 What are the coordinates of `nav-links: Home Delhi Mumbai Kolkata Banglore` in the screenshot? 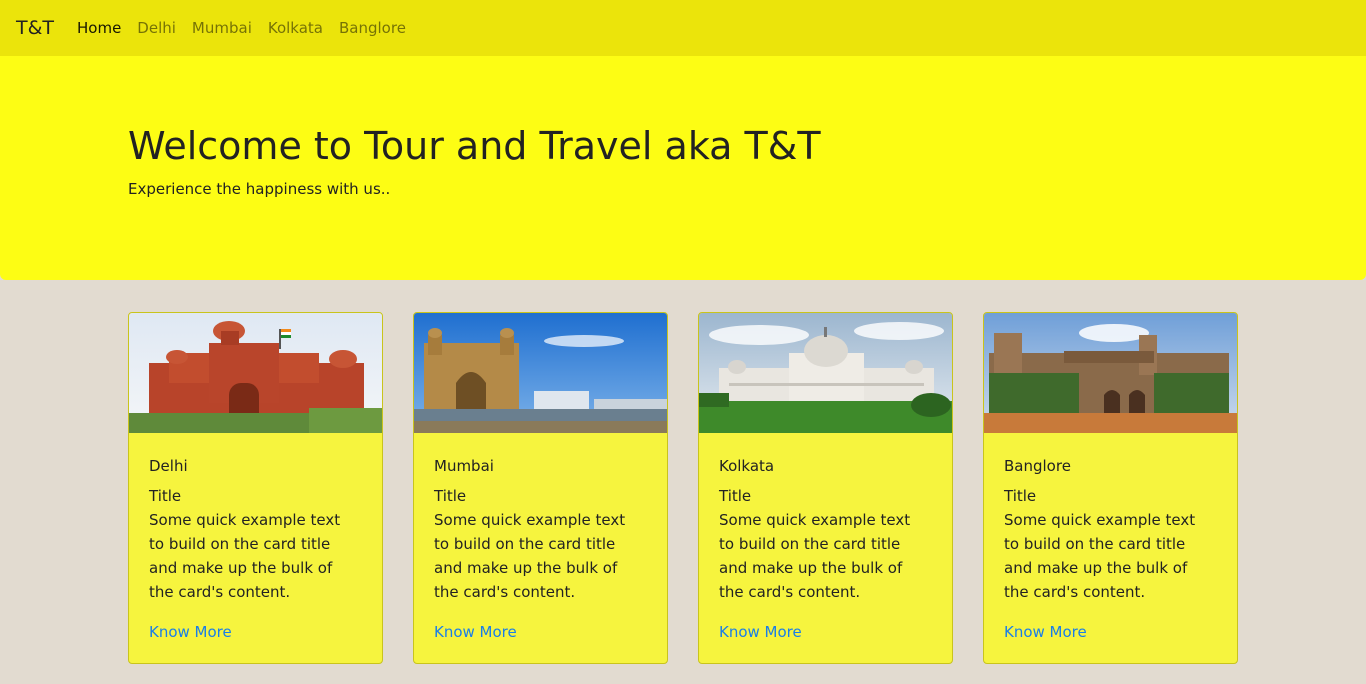 It's located at (249, 28).